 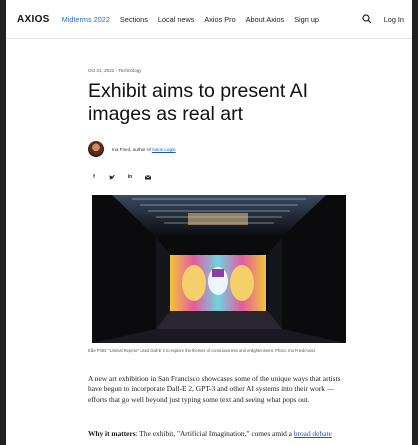 I want to click on broad-debate-link: broad debate, so click(x=313, y=433).